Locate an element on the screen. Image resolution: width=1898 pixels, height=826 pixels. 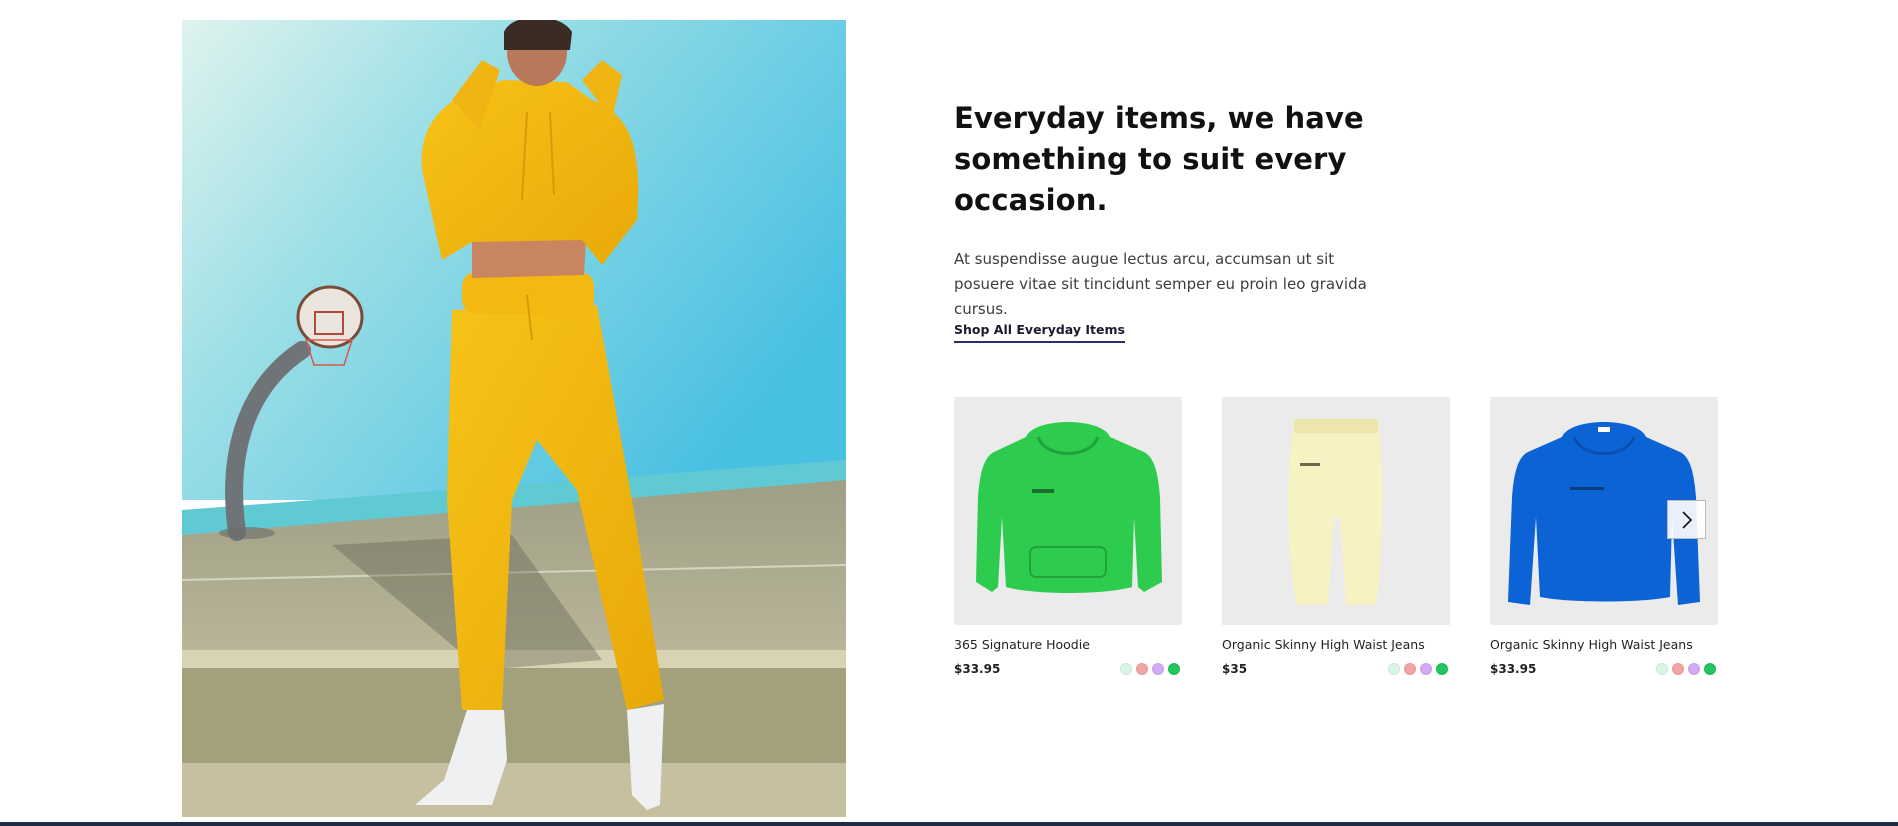
chevron-right-icon is located at coordinates (1686, 519).